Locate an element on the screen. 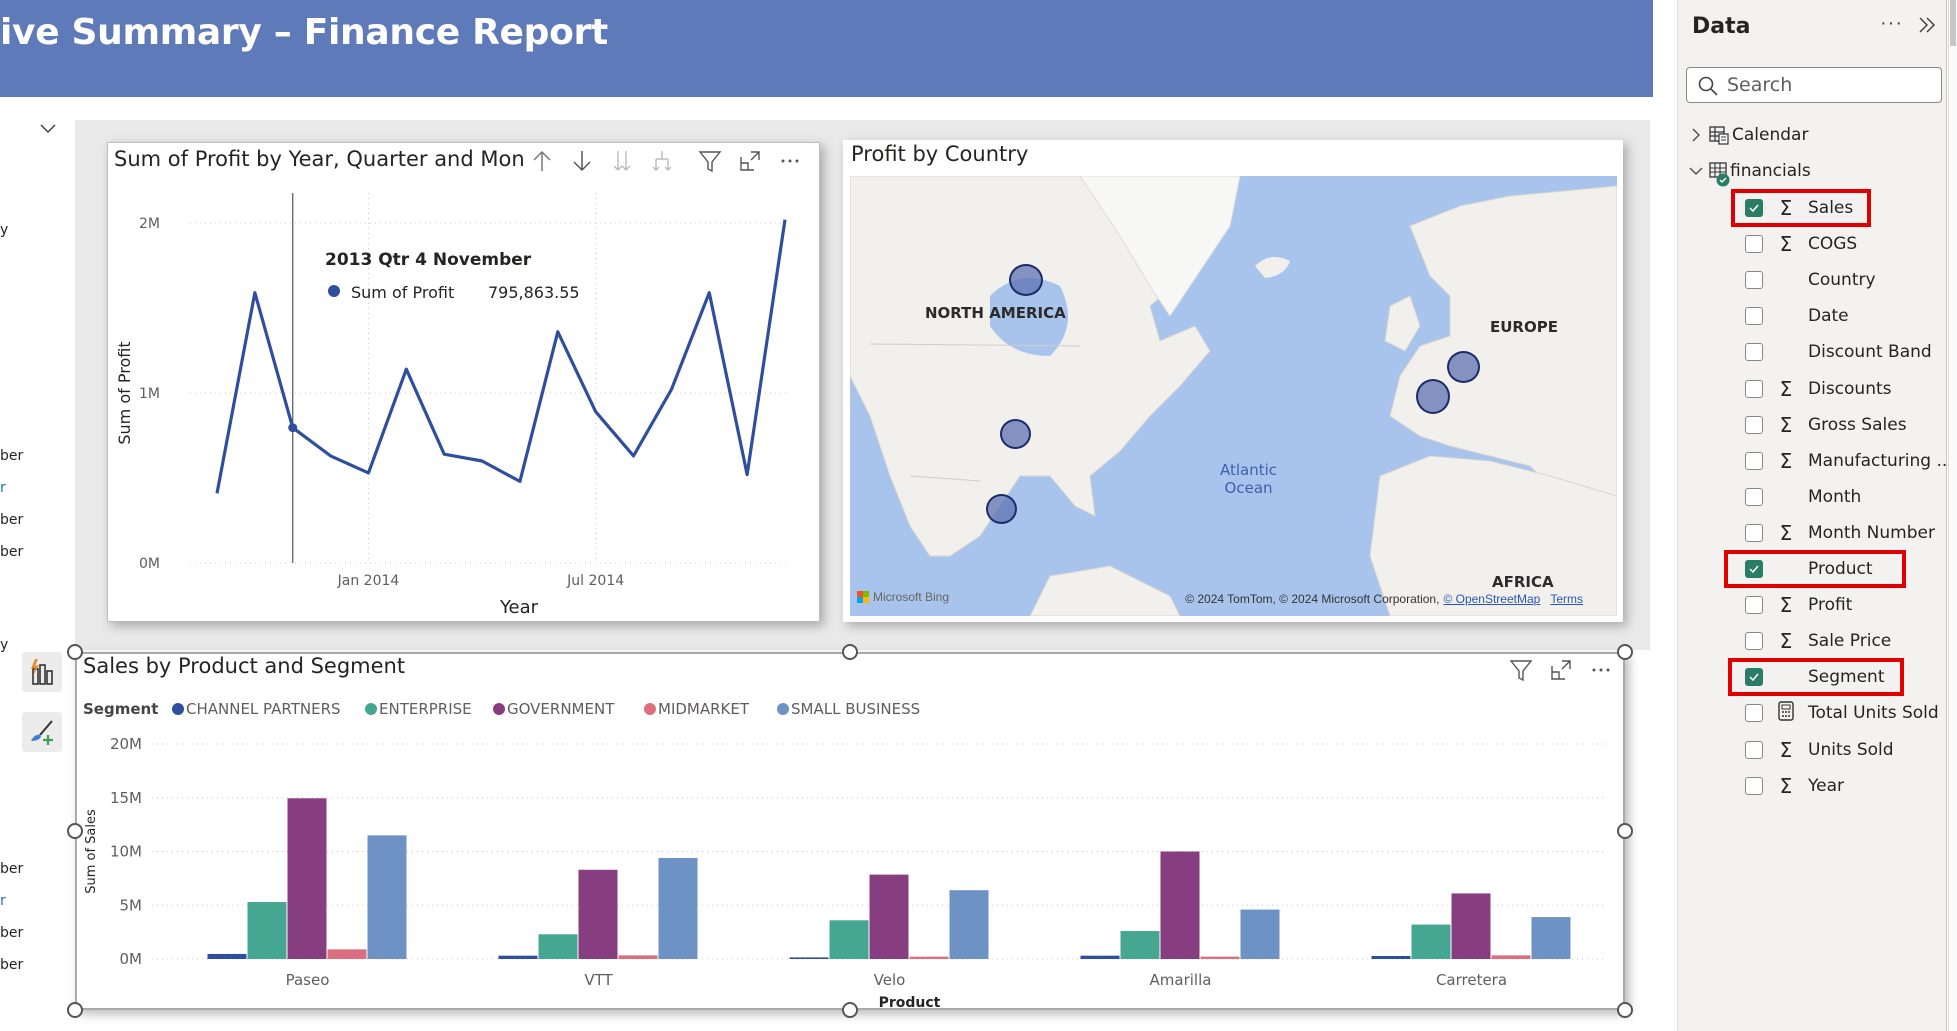  legend-item: MIDMARKET is located at coordinates (704, 709).